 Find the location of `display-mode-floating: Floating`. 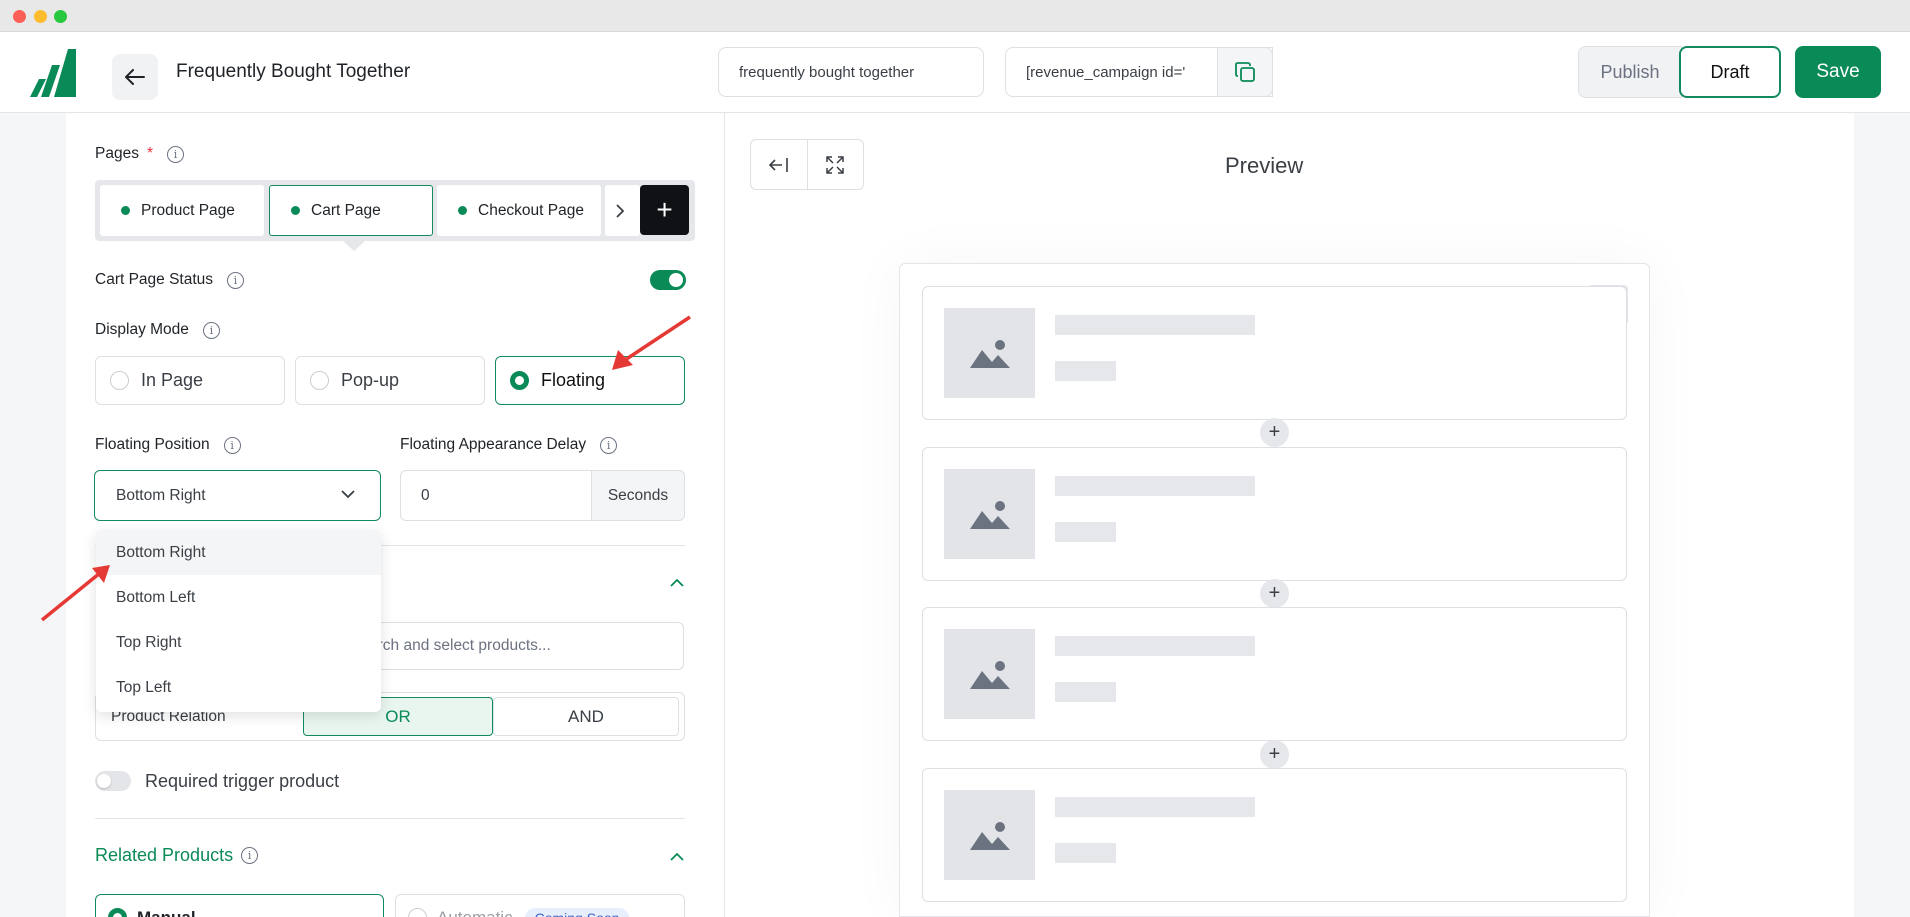

display-mode-floating: Floating is located at coordinates (590, 380).